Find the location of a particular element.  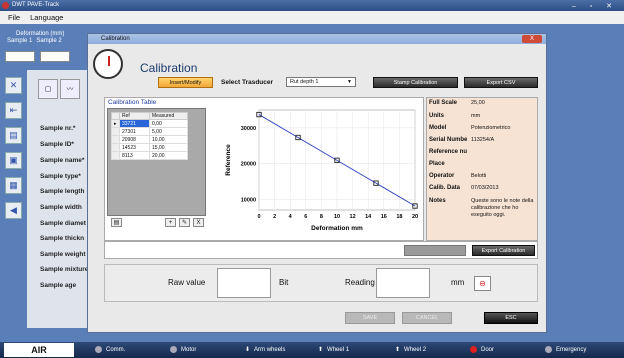

cell-measured: 20,00 is located at coordinates (168, 155).